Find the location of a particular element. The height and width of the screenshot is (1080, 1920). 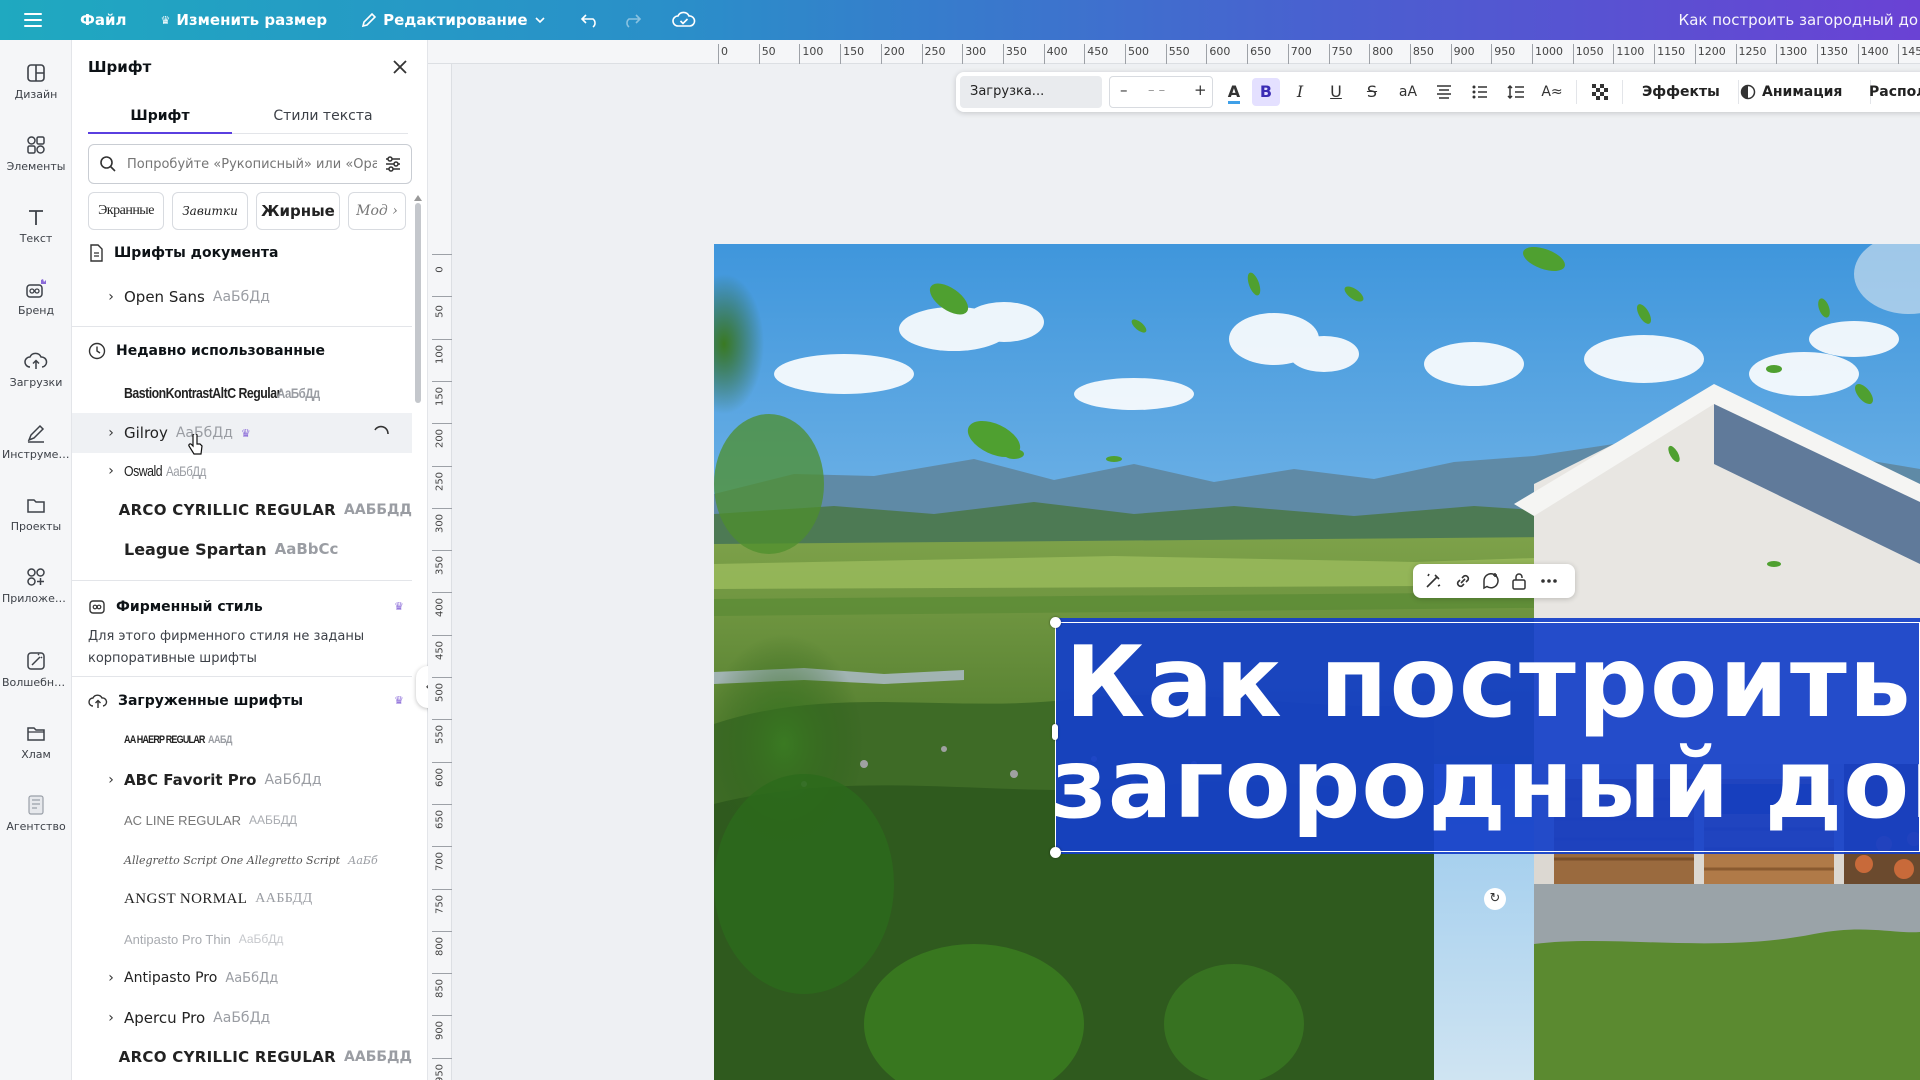

ruler-h-label: 850 is located at coordinates (1423, 51).